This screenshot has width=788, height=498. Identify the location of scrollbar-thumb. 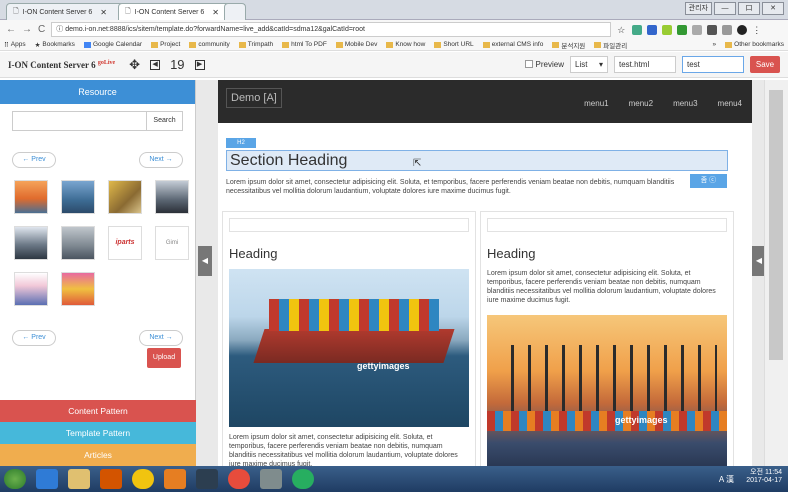
(776, 225).